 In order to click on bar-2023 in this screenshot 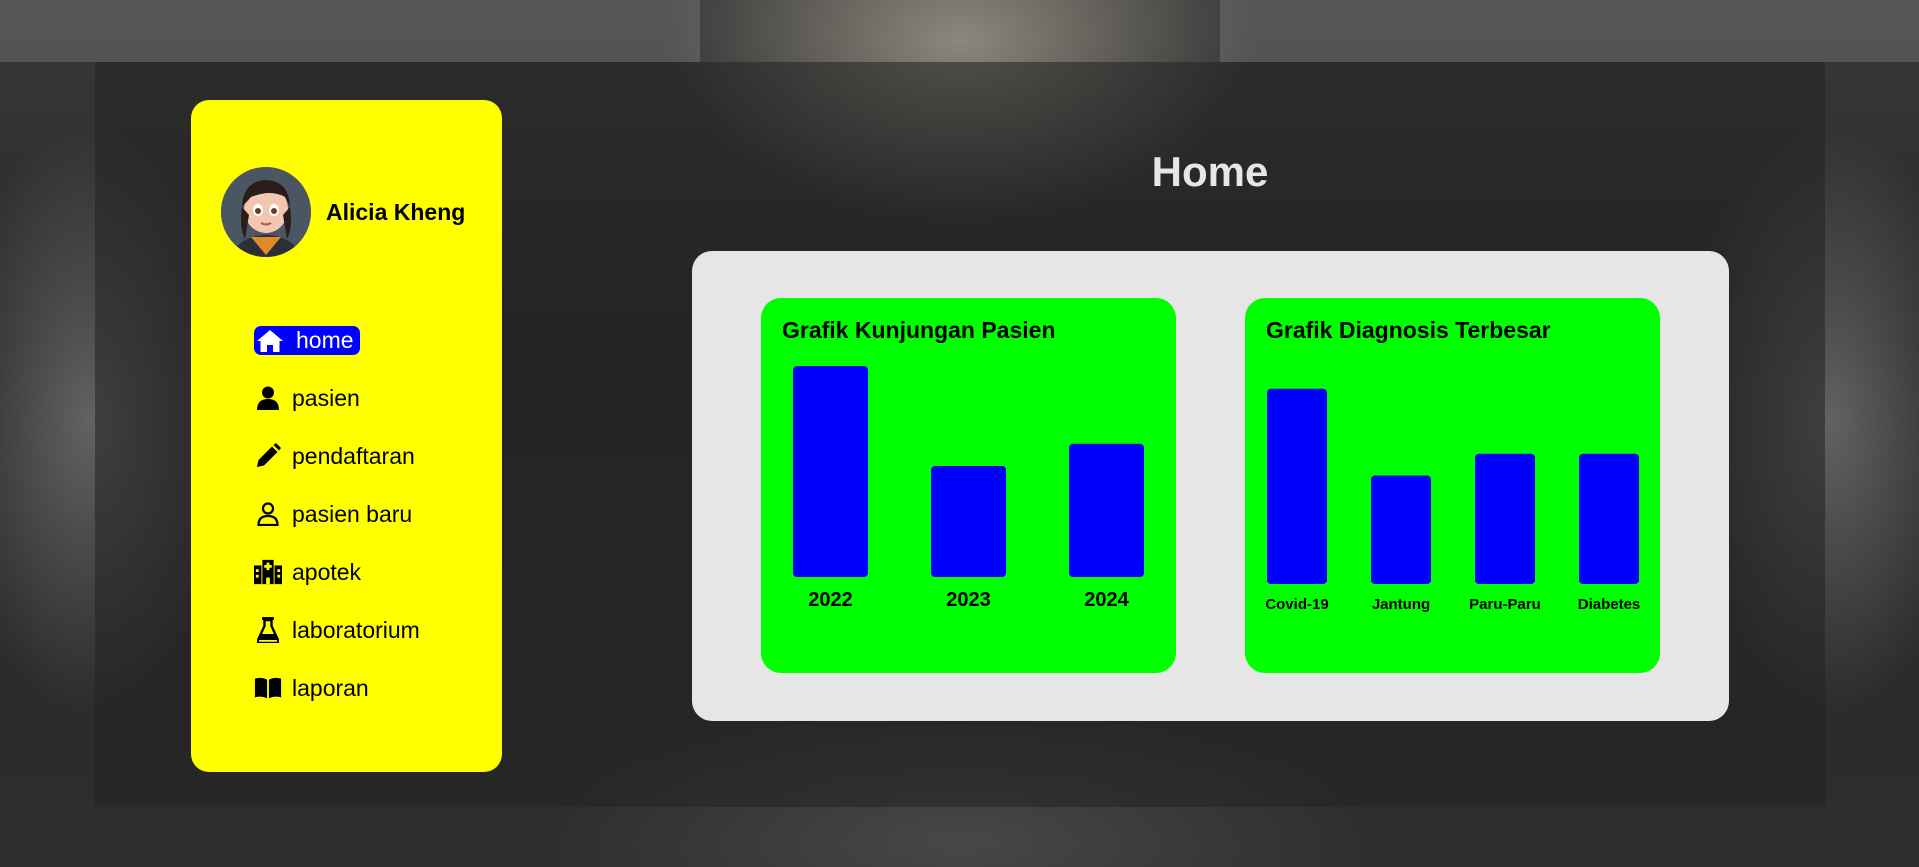, I will do `click(968, 521)`.